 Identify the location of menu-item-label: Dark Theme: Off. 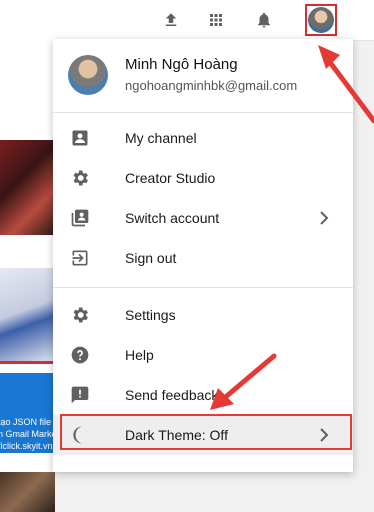
(176, 435).